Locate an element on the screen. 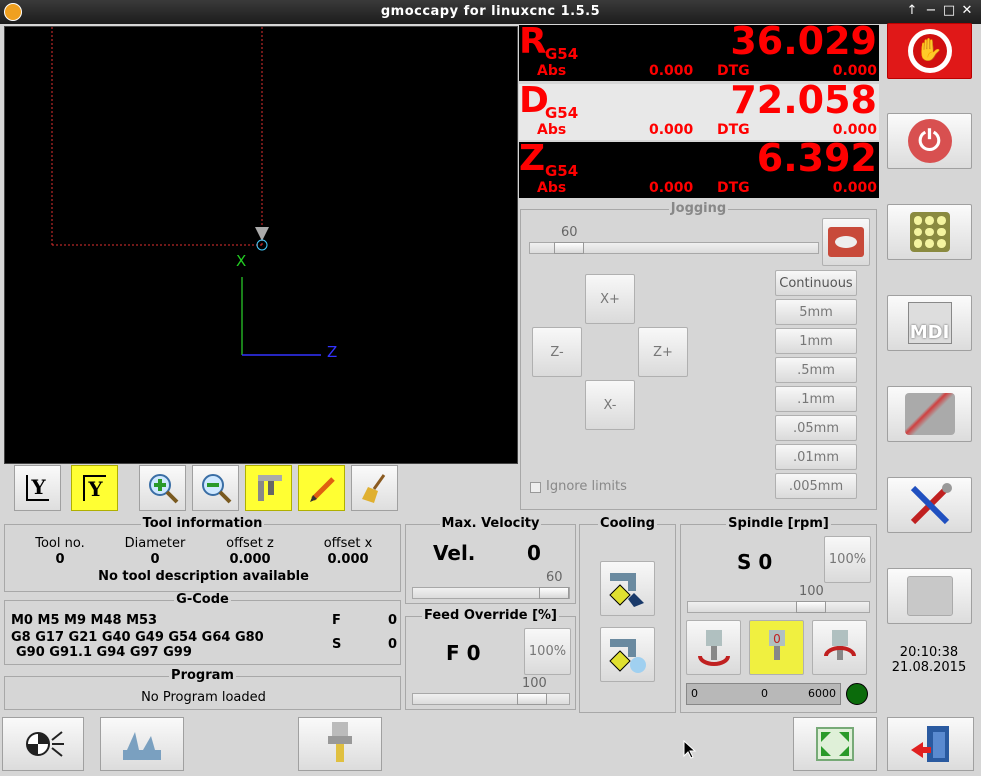 The height and width of the screenshot is (776, 981). zoom-in-button is located at coordinates (162, 488).